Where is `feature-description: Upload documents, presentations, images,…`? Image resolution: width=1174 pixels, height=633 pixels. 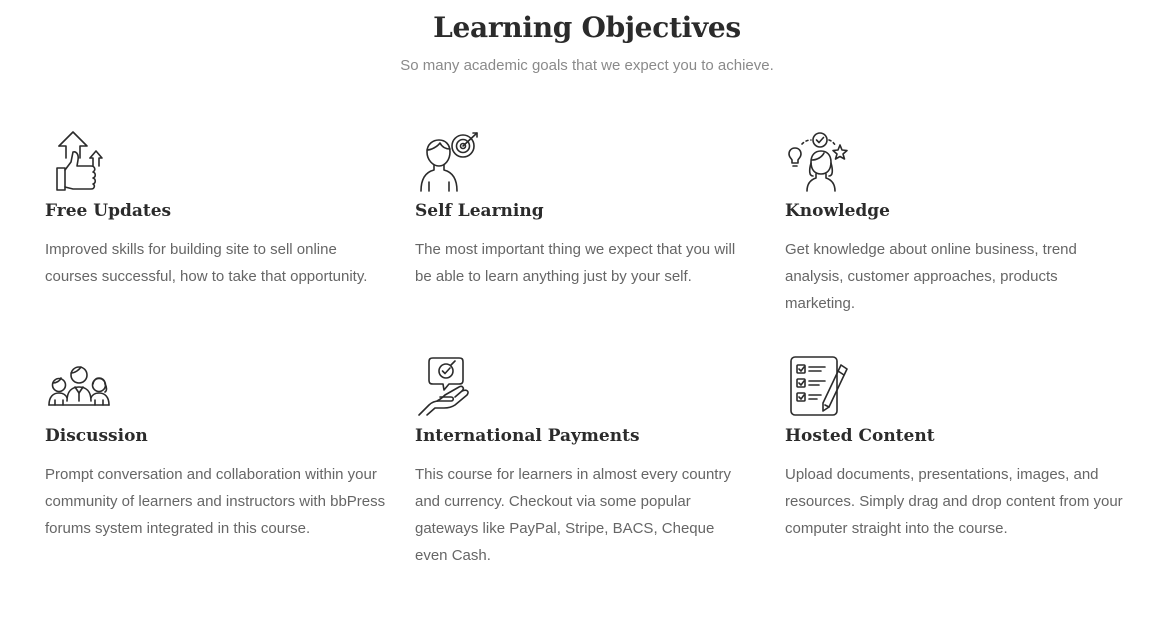
feature-description: Upload documents, presentations, images,… is located at coordinates (954, 501).